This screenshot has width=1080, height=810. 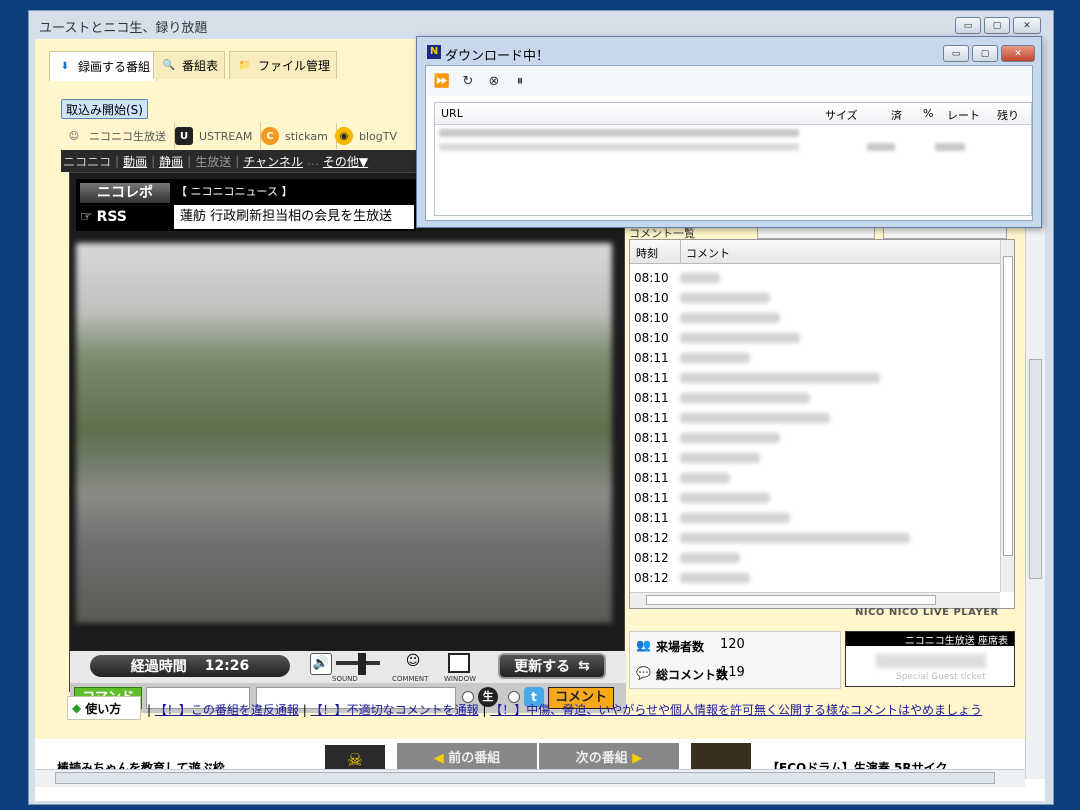 What do you see at coordinates (104, 708) in the screenshot?
I see `howto-button: ◆ 使い方` at bounding box center [104, 708].